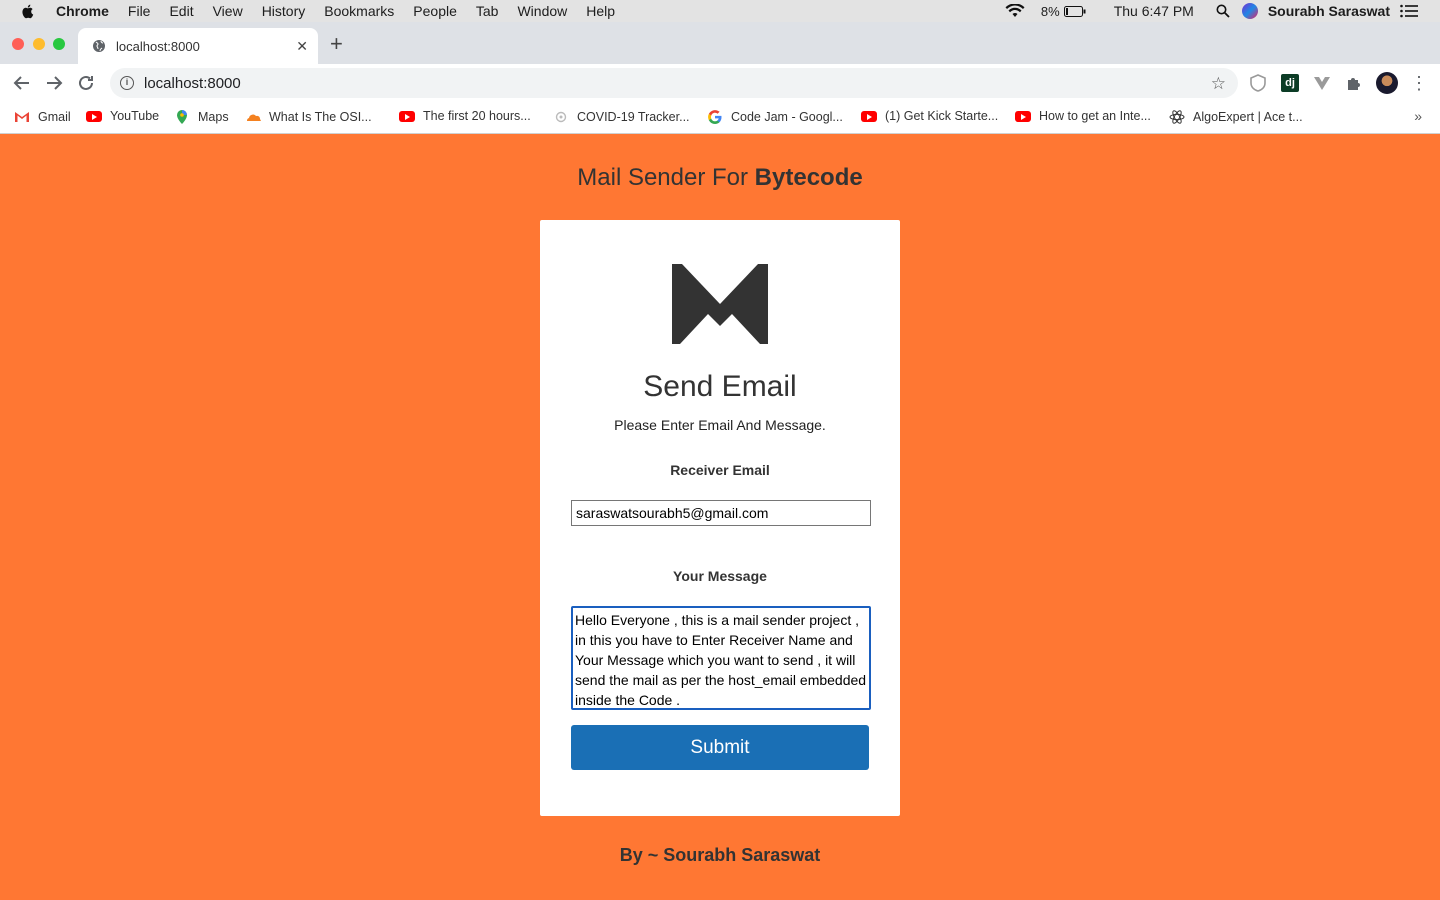 The image size is (1440, 900). What do you see at coordinates (808, 177) in the screenshot?
I see `page-title-brand: Bytecode` at bounding box center [808, 177].